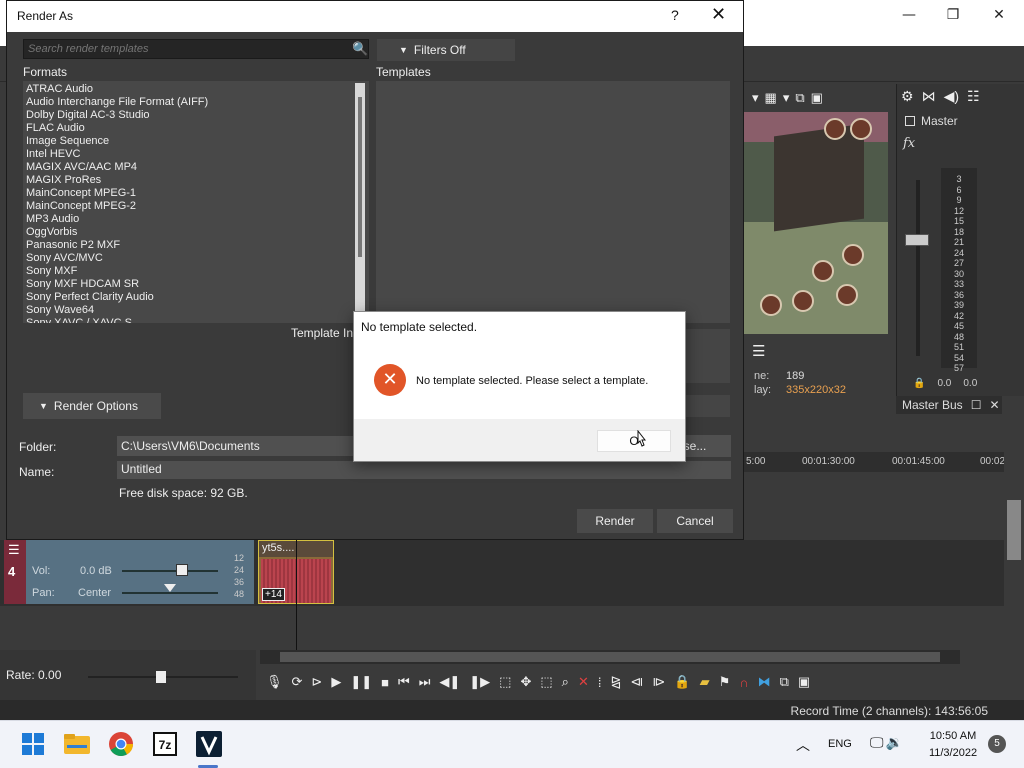 The image size is (1024, 768). Describe the element at coordinates (77, 744) in the screenshot. I see `file-explorer-icon` at that location.